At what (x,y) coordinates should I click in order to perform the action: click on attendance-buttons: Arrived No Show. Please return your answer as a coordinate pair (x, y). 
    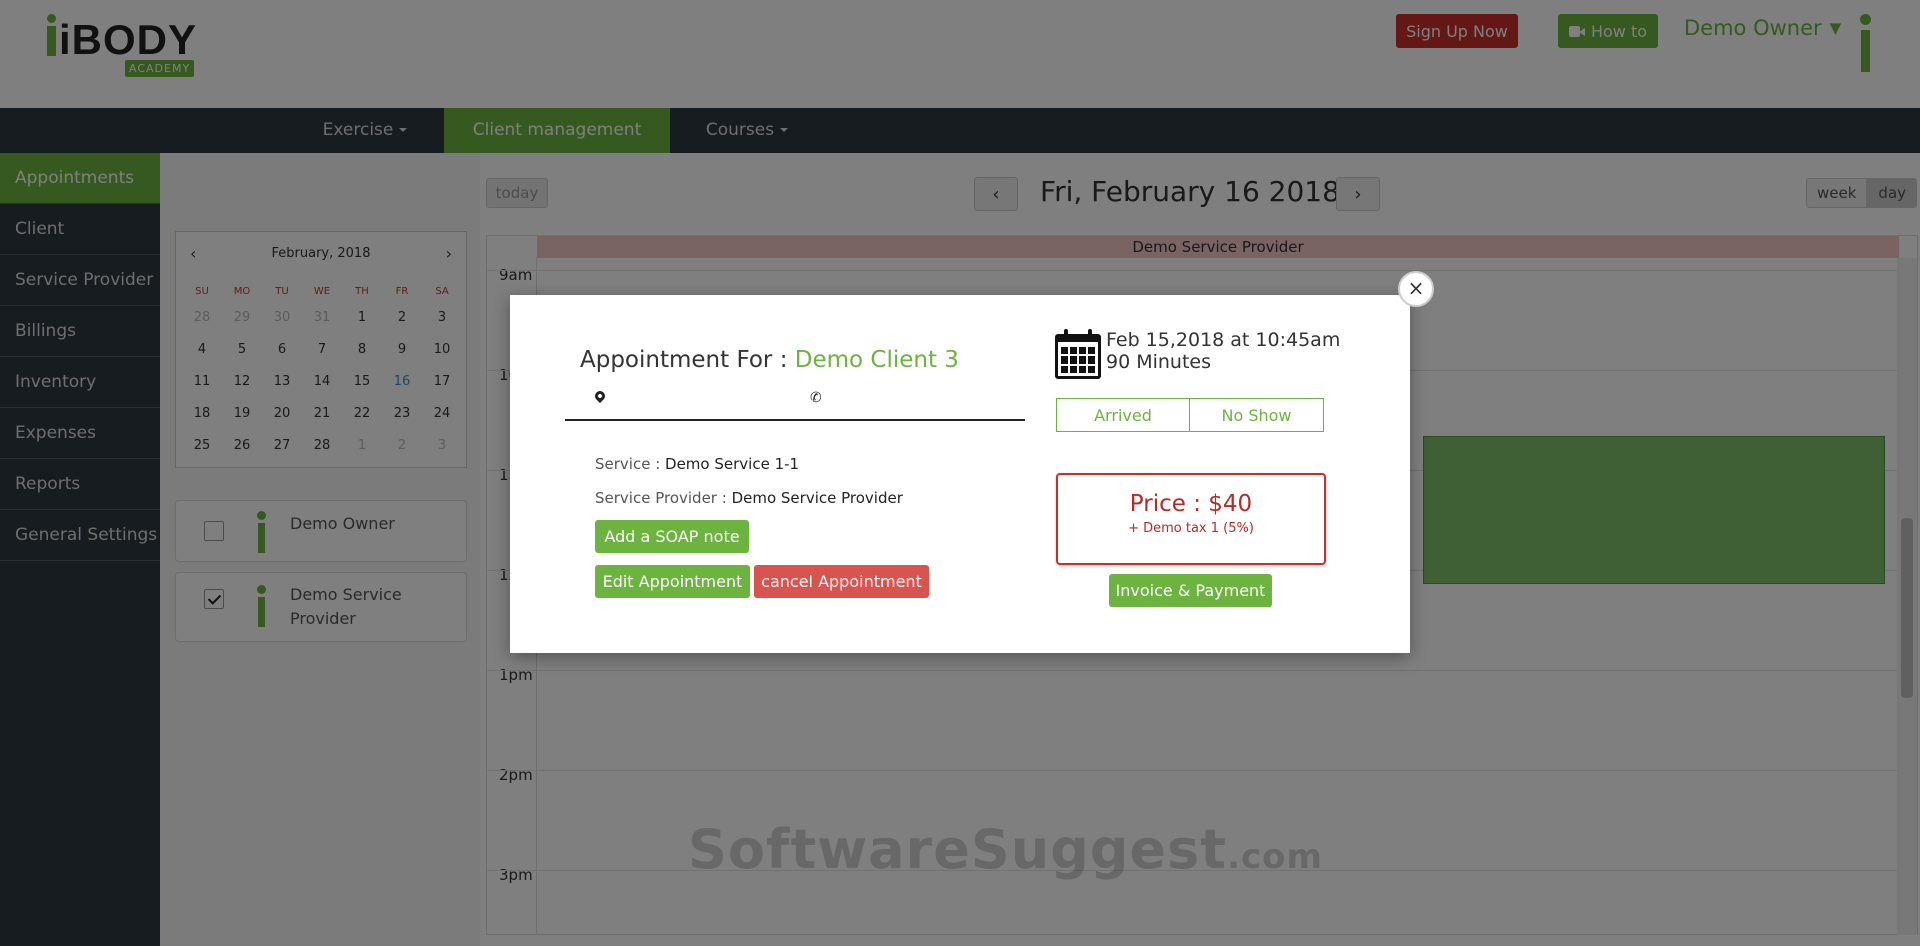
    Looking at the image, I should click on (1190, 415).